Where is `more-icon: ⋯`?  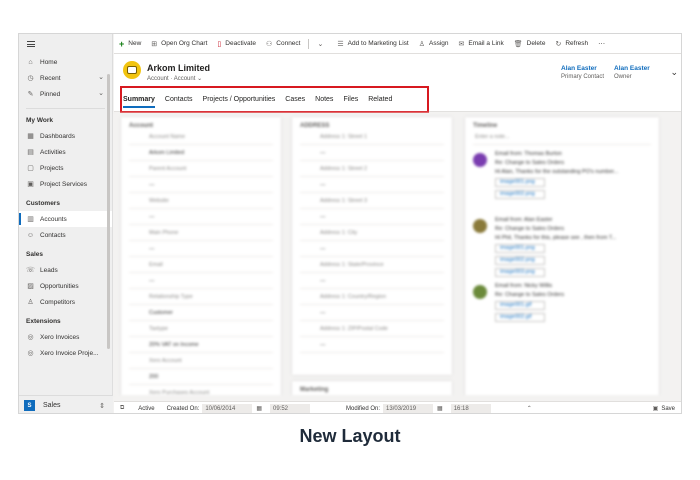 more-icon: ⋯ is located at coordinates (602, 44).